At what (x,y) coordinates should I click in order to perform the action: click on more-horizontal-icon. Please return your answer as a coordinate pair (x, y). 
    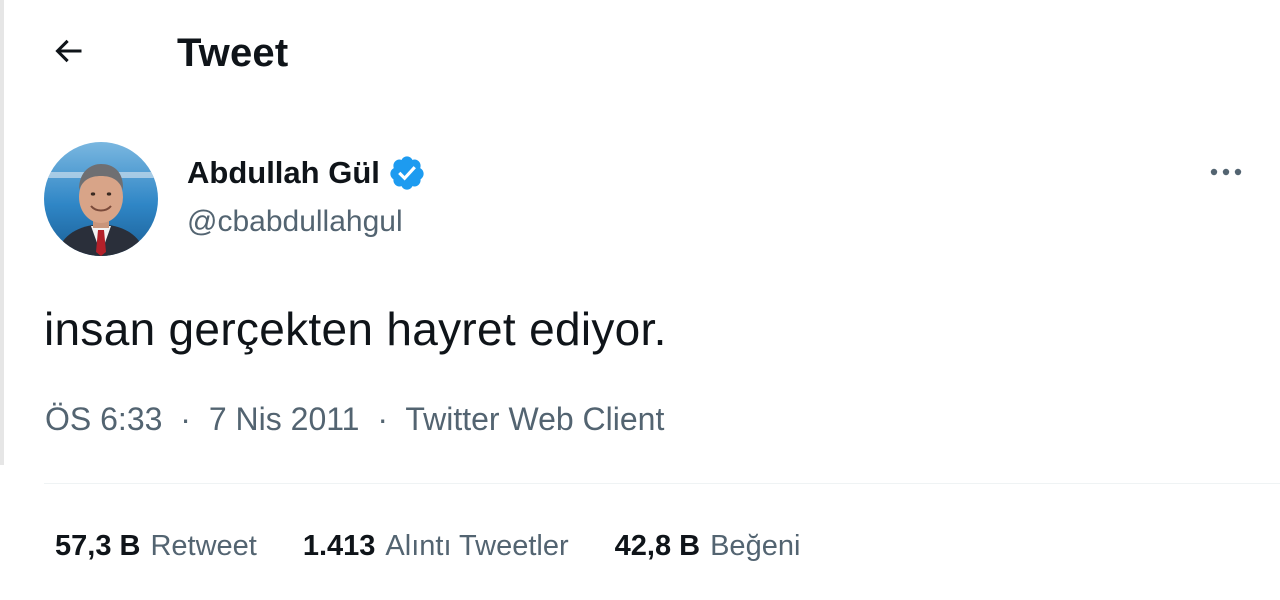
    Looking at the image, I should click on (1226, 174).